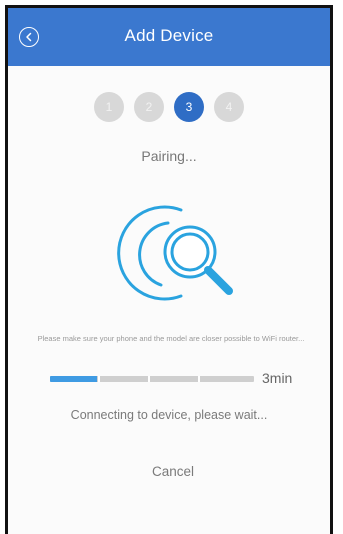  What do you see at coordinates (277, 378) in the screenshot?
I see `progress-time-label: 3min` at bounding box center [277, 378].